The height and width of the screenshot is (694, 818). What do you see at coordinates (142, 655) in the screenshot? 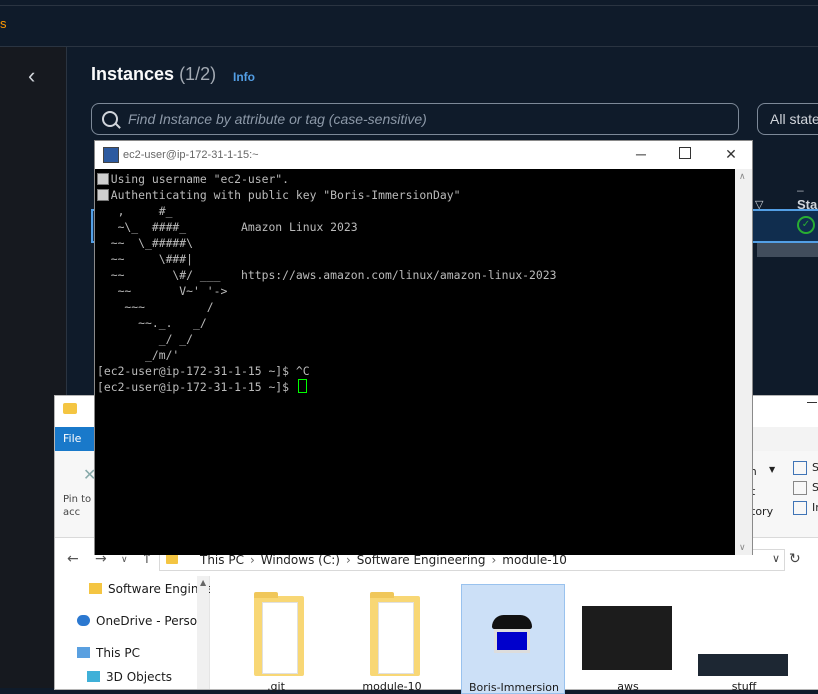
I see `nav-item-this-pc: This PC` at bounding box center [142, 655].